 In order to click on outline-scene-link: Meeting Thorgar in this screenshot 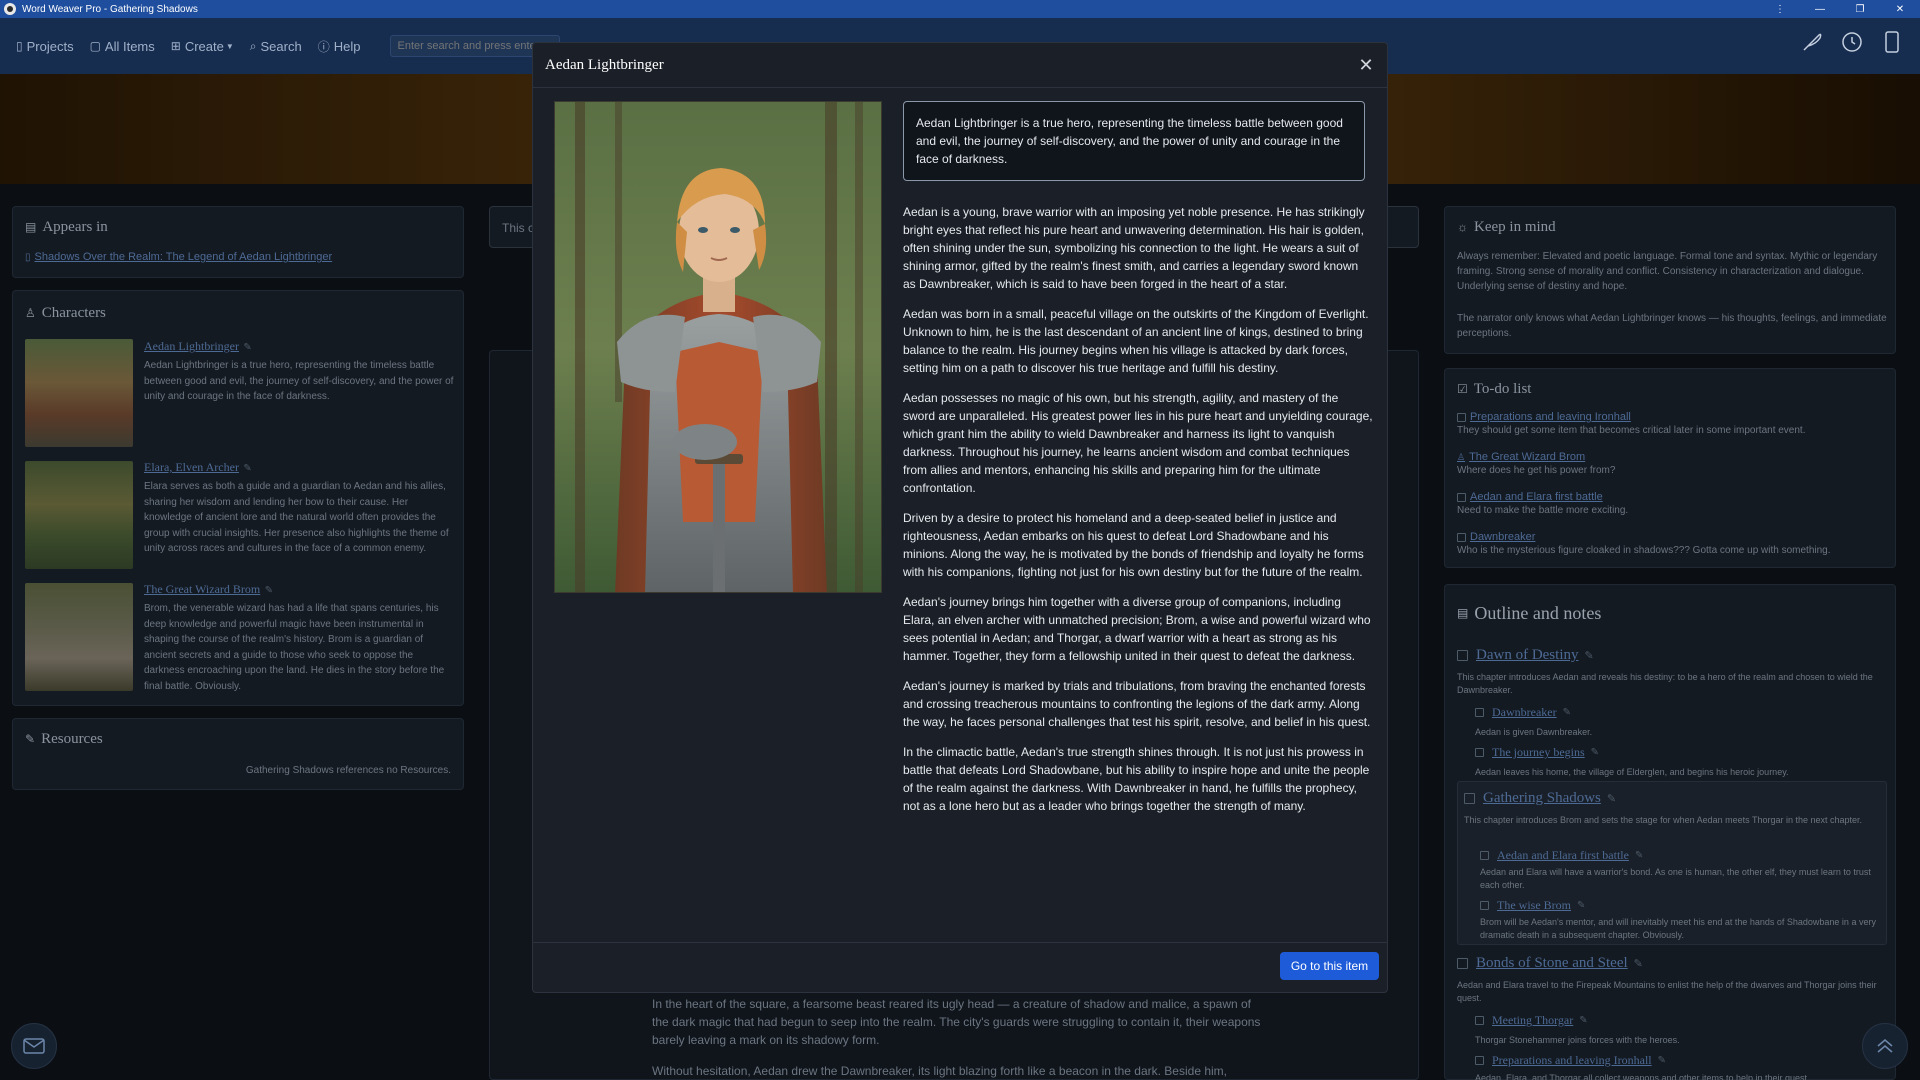, I will do `click(1532, 1020)`.